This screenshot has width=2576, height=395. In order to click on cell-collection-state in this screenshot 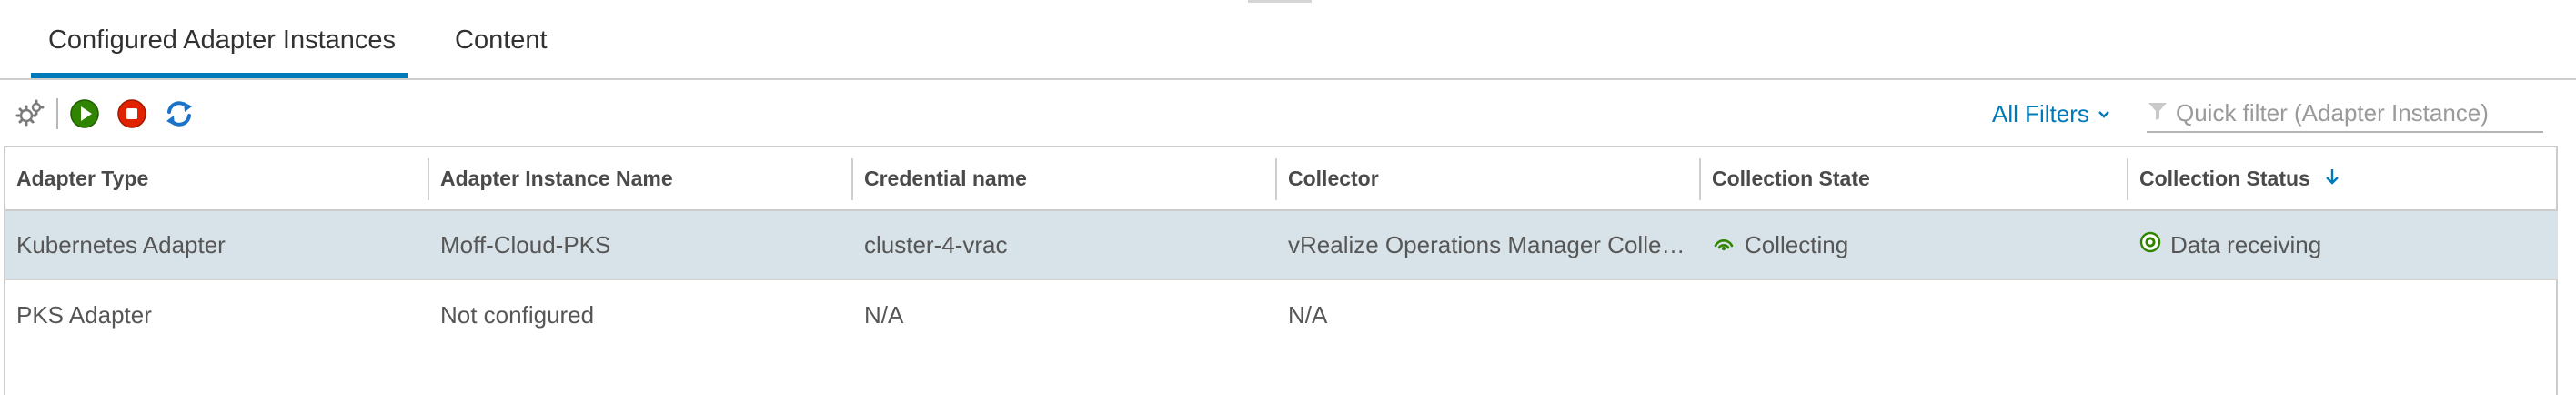, I will do `click(1914, 315)`.